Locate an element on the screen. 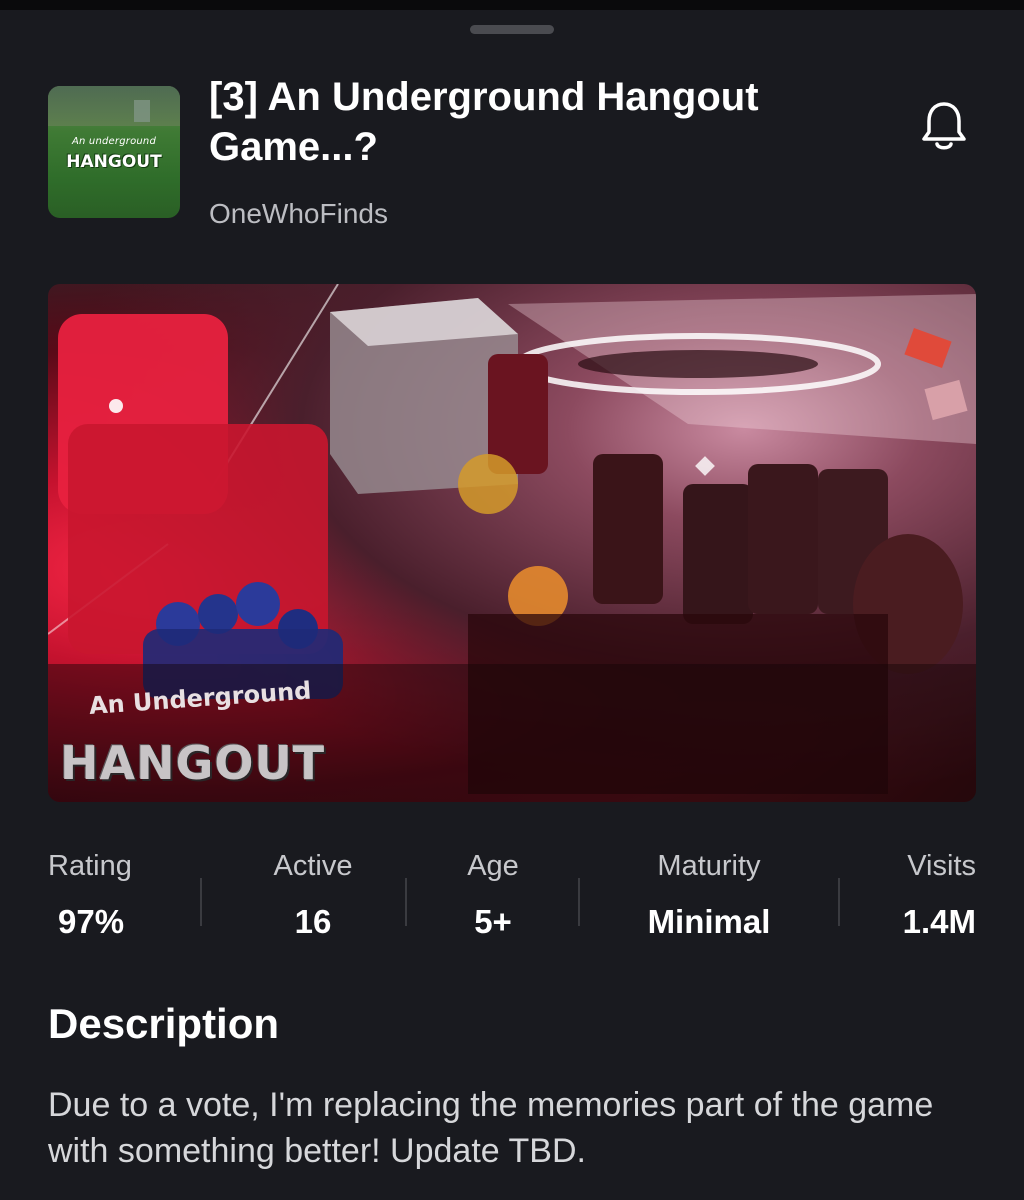 This screenshot has width=1024, height=1200. creator-name: OneWhoFinds is located at coordinates (298, 214).